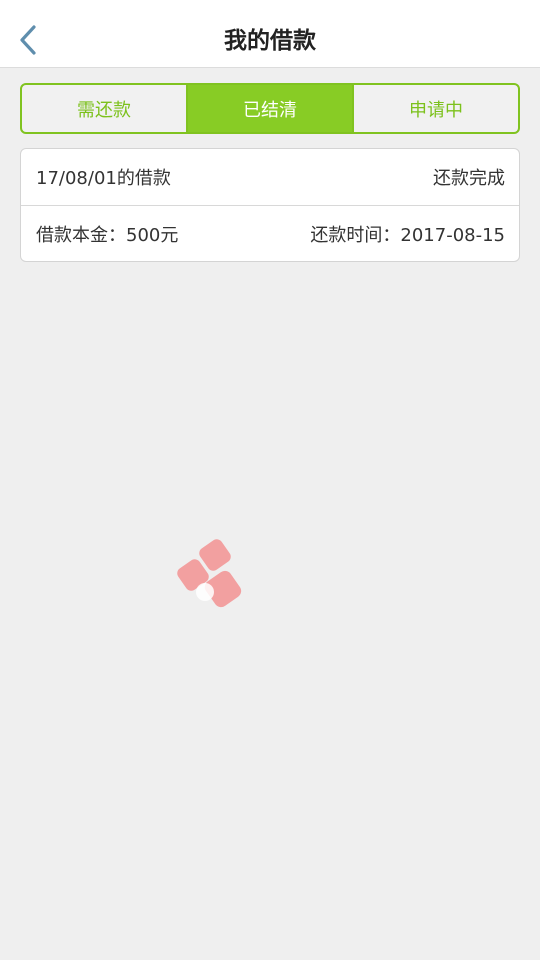  I want to click on principal-label: 借款本金：, so click(81, 235).